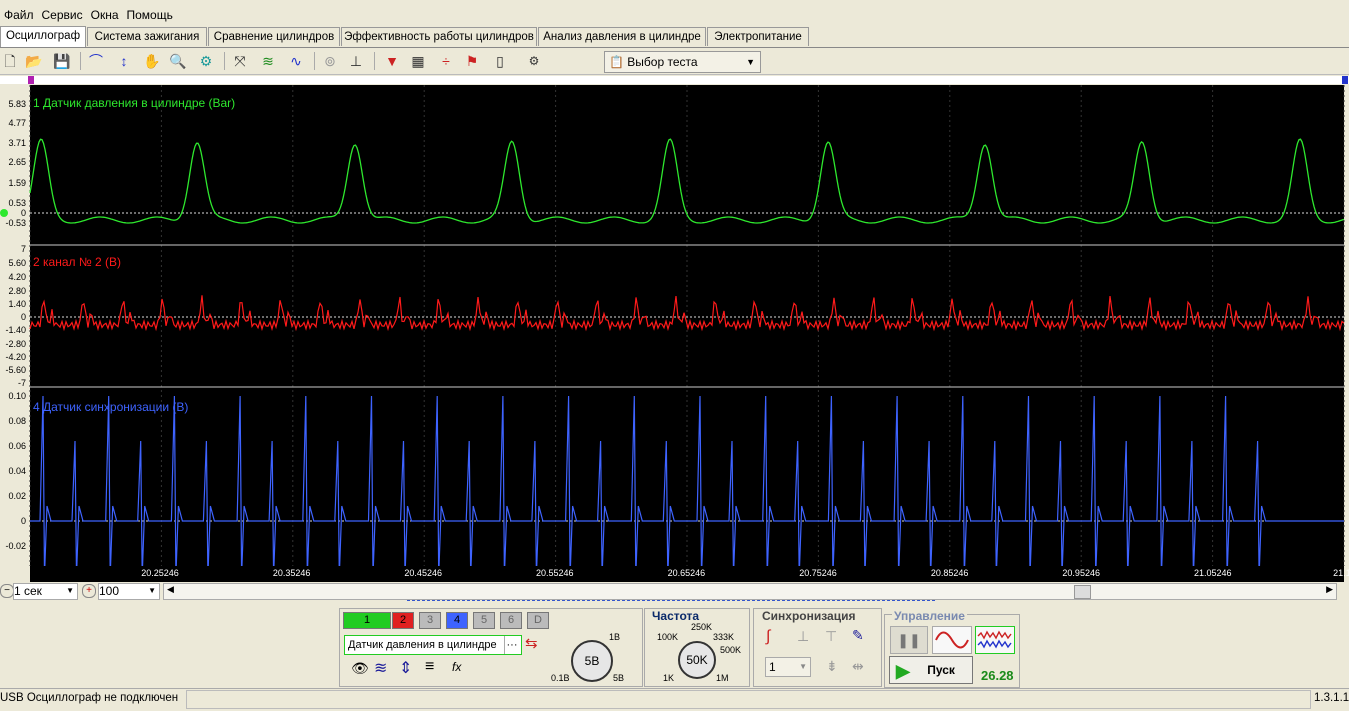 The height and width of the screenshot is (711, 1349). I want to click on panel-splitter, so click(671, 602).